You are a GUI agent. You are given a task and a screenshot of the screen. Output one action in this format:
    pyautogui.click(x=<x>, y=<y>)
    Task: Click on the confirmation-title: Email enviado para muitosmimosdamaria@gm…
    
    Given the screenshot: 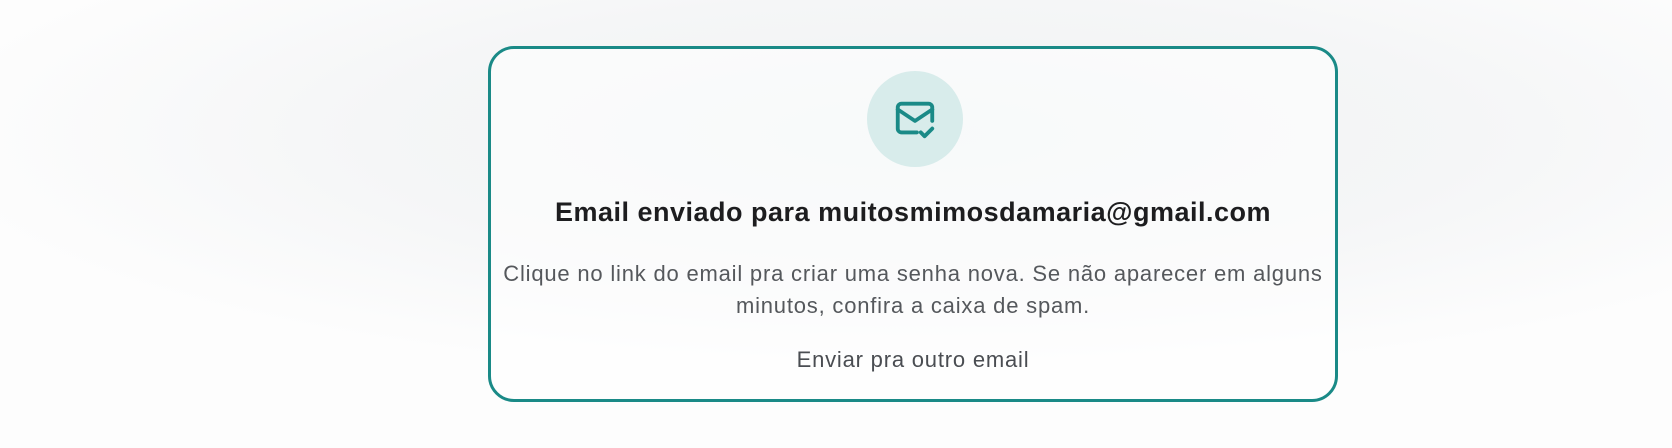 What is the action you would take?
    pyautogui.click(x=913, y=212)
    